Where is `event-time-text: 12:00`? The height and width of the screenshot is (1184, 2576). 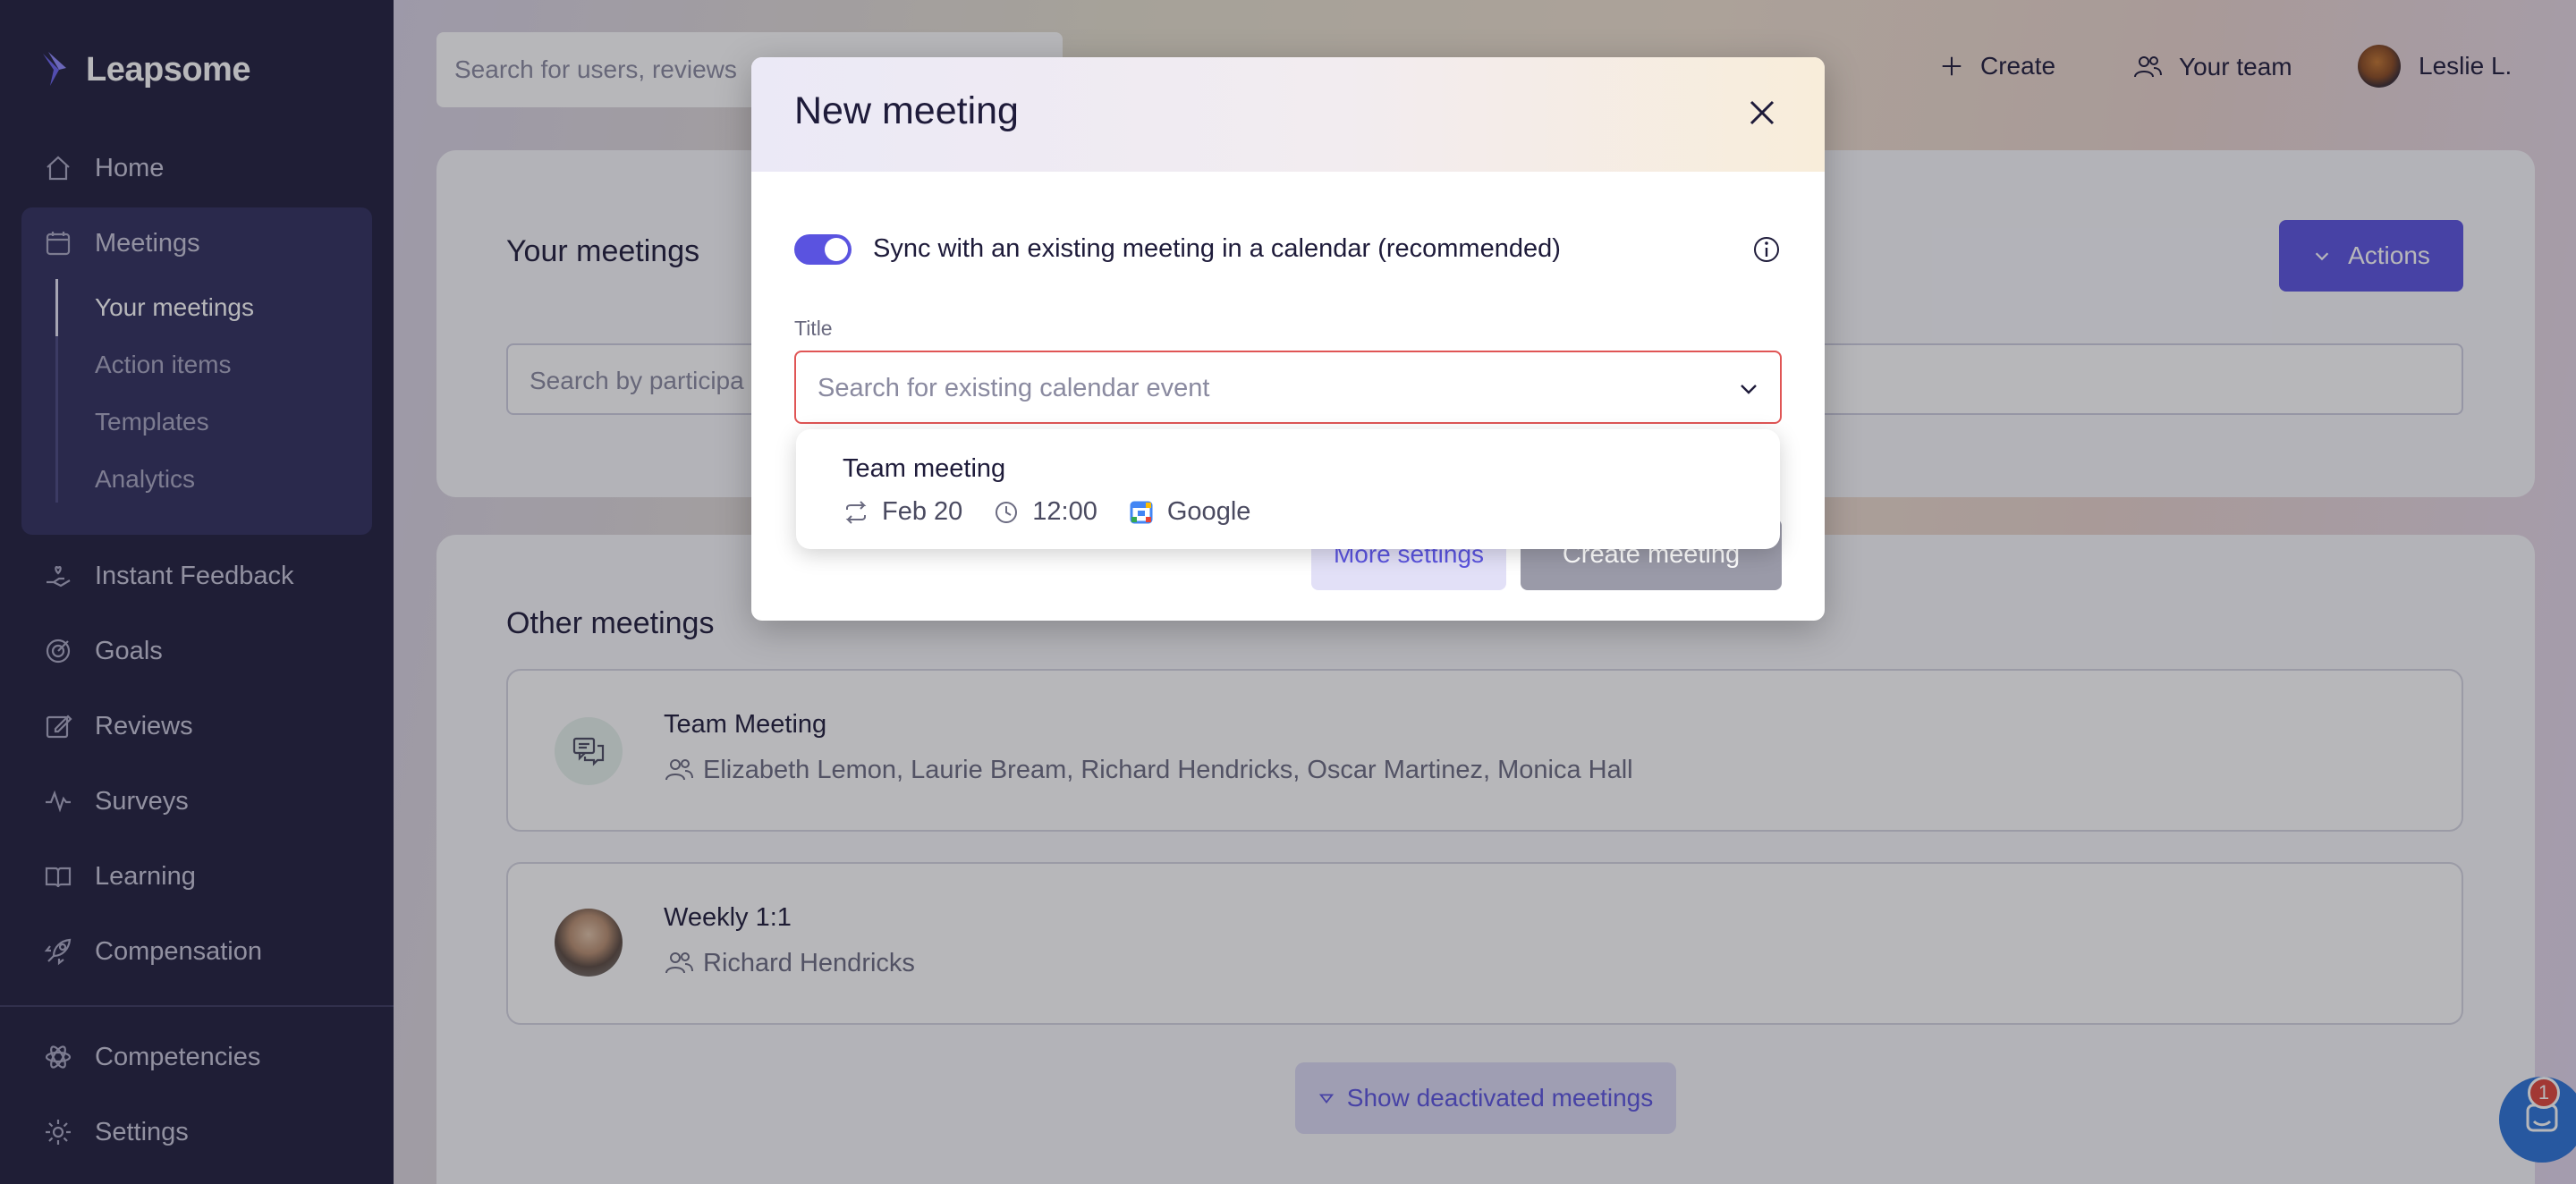
event-time-text: 12:00 is located at coordinates (1064, 511).